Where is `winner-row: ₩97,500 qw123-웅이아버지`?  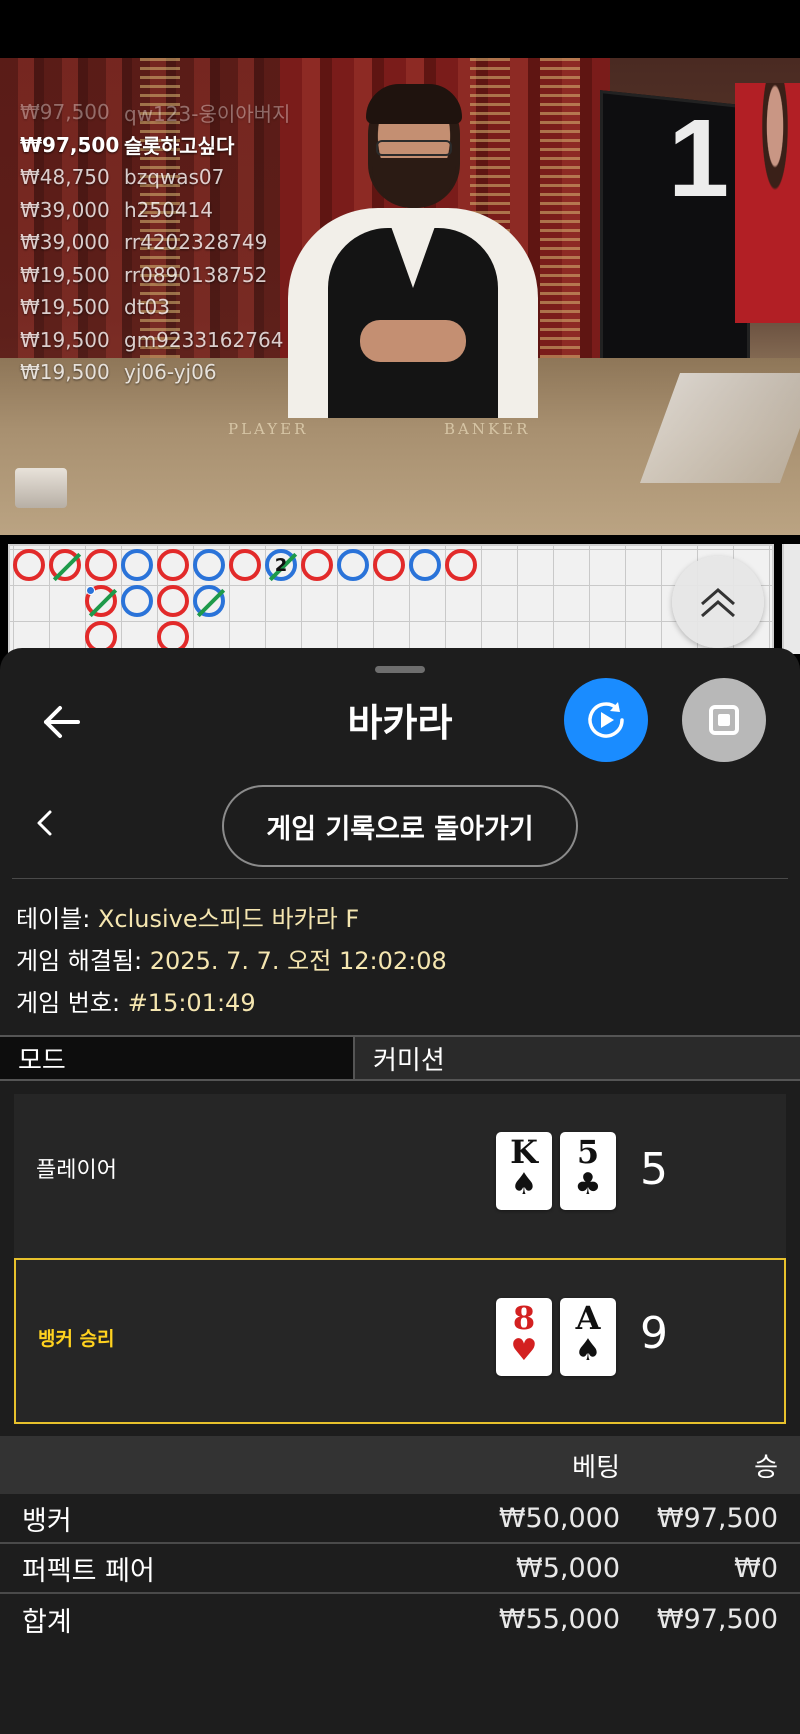
winner-row: ₩97,500 qw123-웅이아버지 is located at coordinates (155, 112).